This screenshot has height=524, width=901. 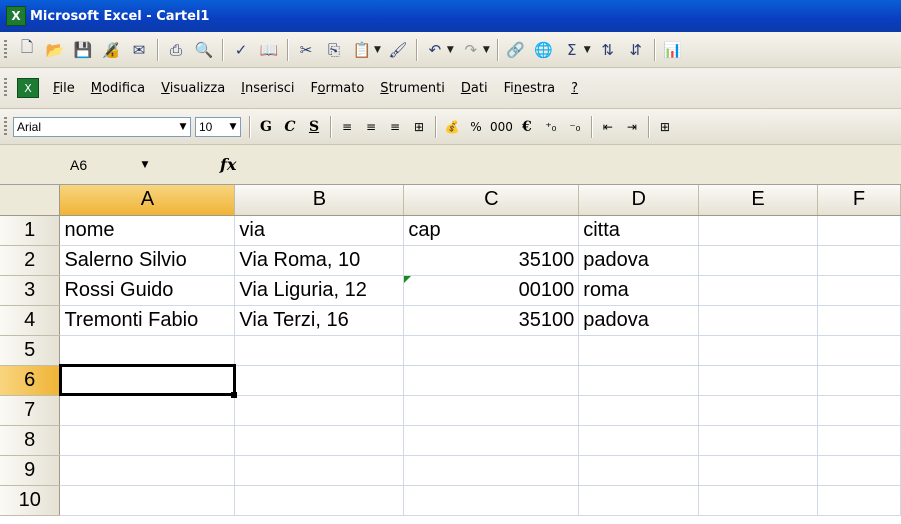 What do you see at coordinates (639, 320) in the screenshot?
I see `cell-d4: padova` at bounding box center [639, 320].